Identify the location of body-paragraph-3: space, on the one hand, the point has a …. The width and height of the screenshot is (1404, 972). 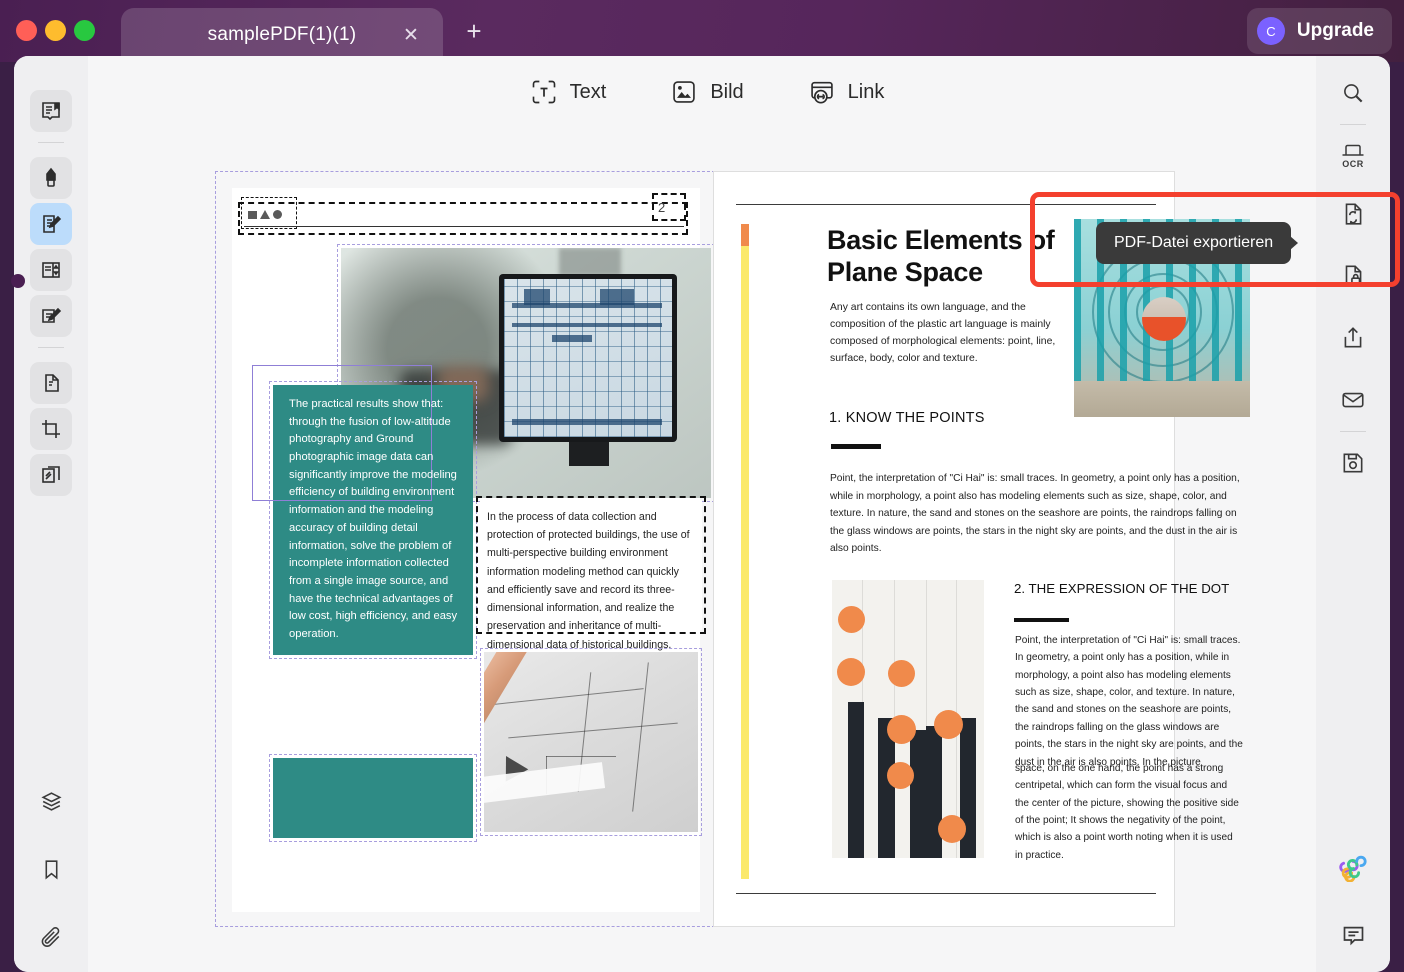
(1127, 812).